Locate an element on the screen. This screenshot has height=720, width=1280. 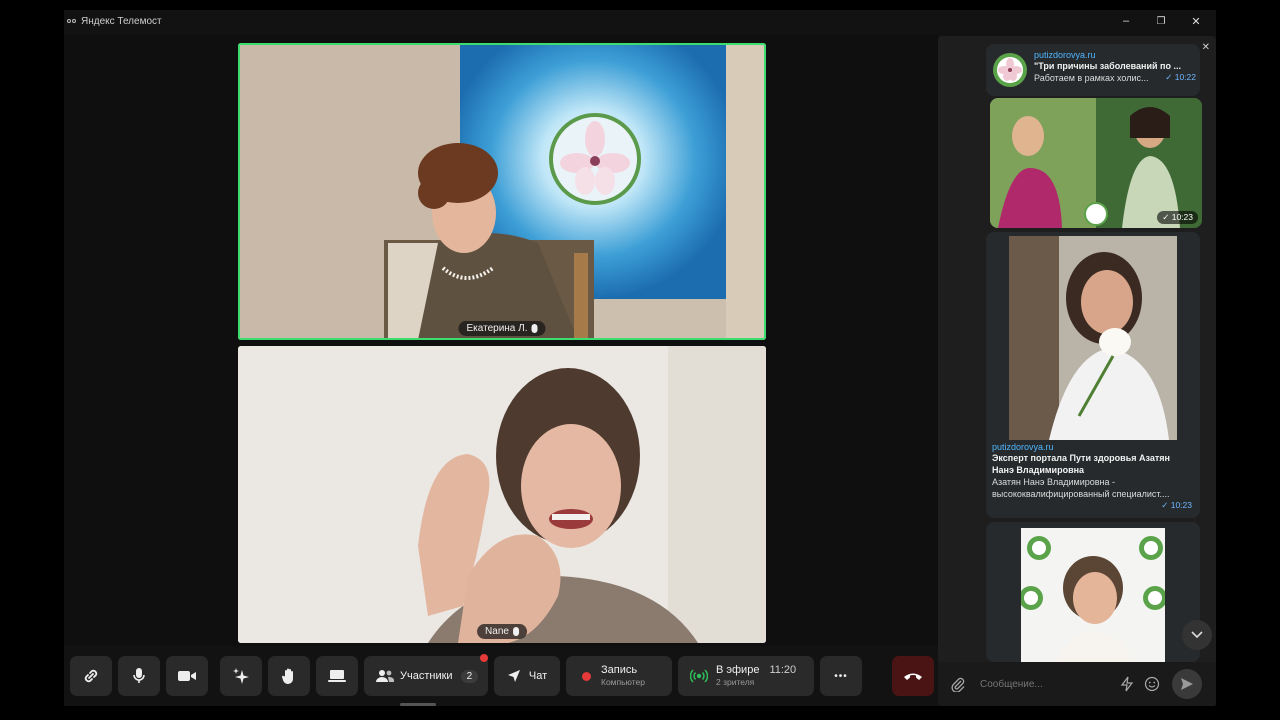
message-time: ✓ 10:22 is located at coordinates (1180, 77).